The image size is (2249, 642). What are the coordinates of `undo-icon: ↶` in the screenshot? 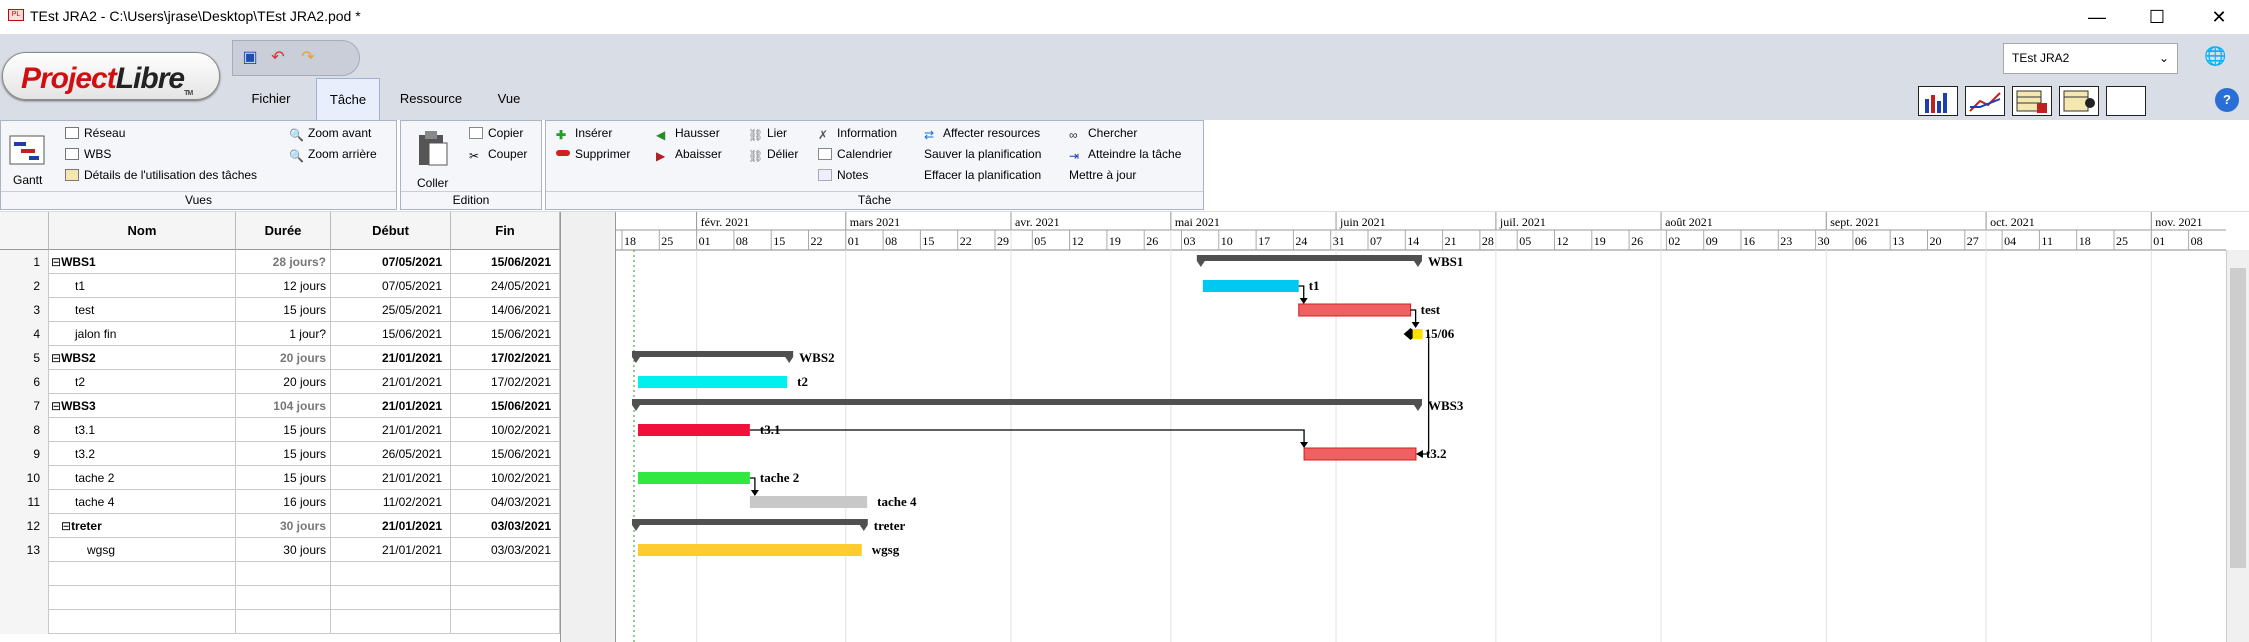 It's located at (278, 58).